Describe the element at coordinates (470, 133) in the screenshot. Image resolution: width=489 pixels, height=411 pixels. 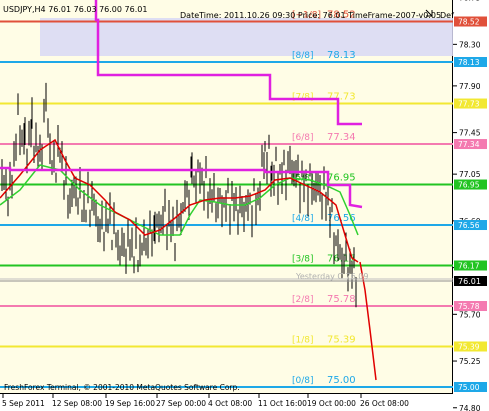
I see `y-tick-label: 77.45` at that location.